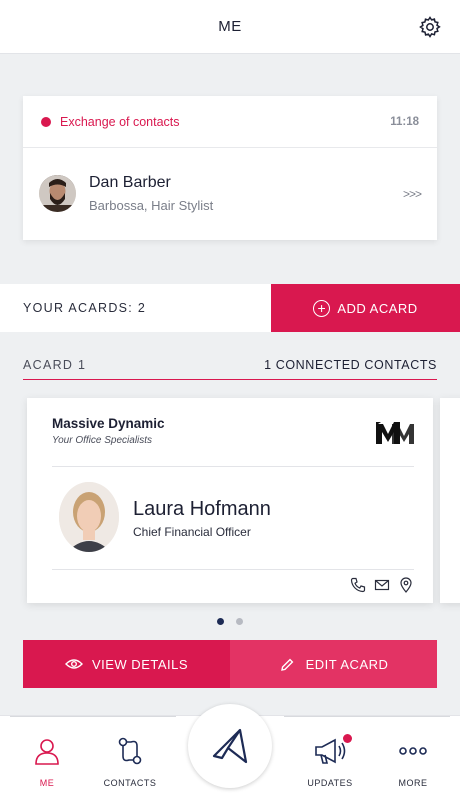  What do you see at coordinates (73, 664) in the screenshot?
I see `eye-icon` at bounding box center [73, 664].